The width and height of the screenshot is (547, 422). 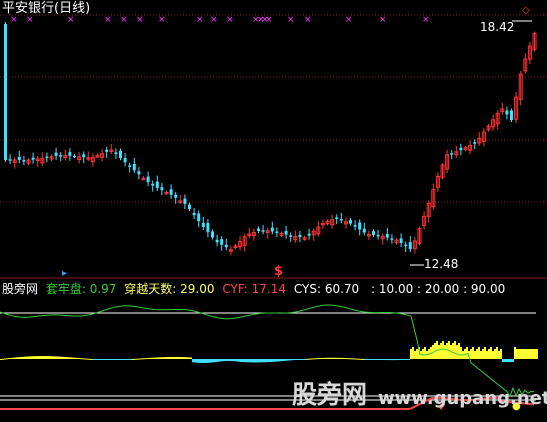 What do you see at coordinates (338, 289) in the screenshot?
I see `legend-value-cys: : 60.70` at bounding box center [338, 289].